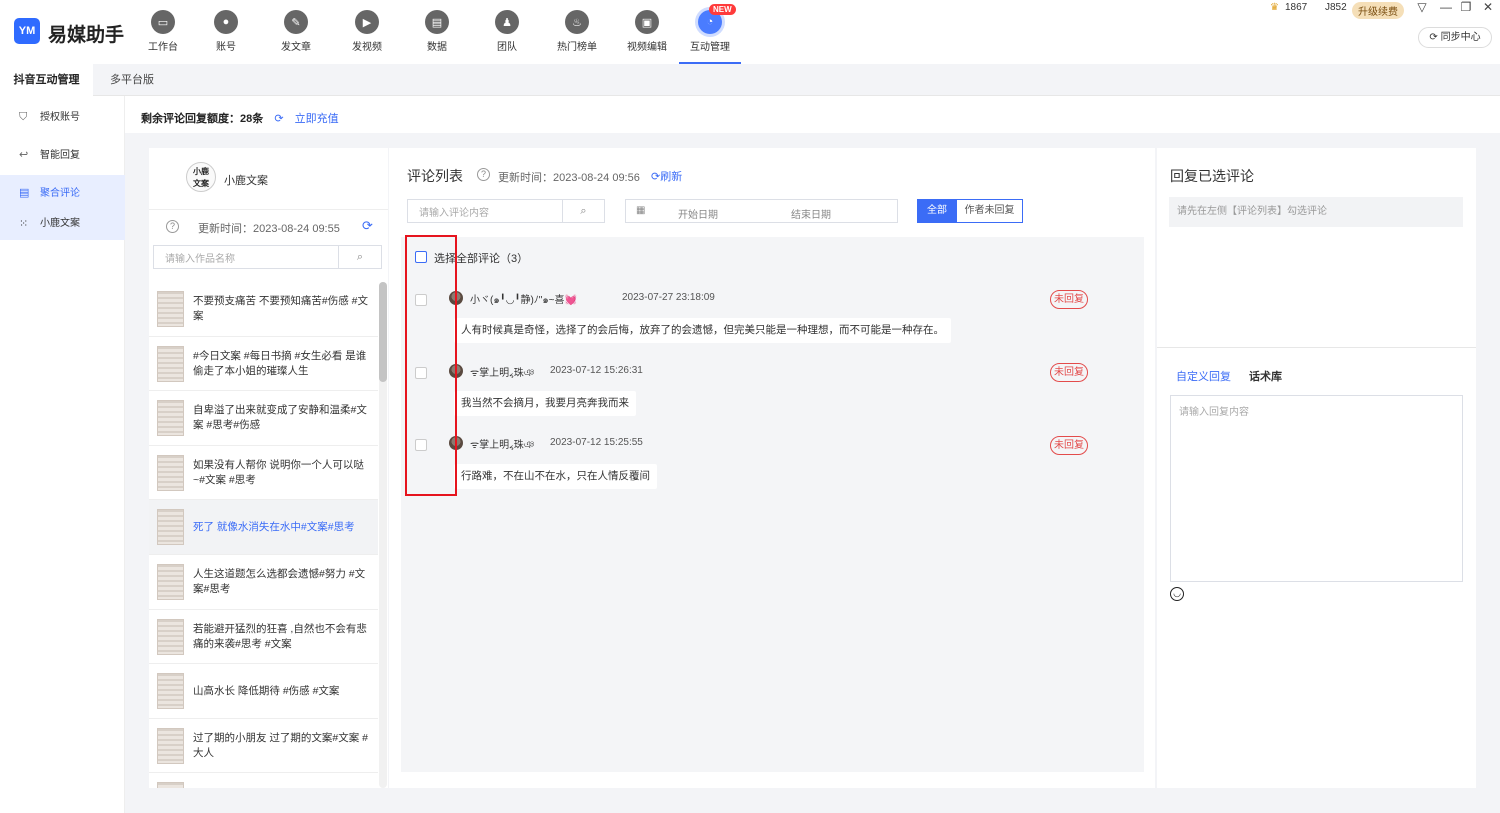 The width and height of the screenshot is (1500, 813). I want to click on comment-time: 2023-07-27 23:18:09, so click(668, 297).